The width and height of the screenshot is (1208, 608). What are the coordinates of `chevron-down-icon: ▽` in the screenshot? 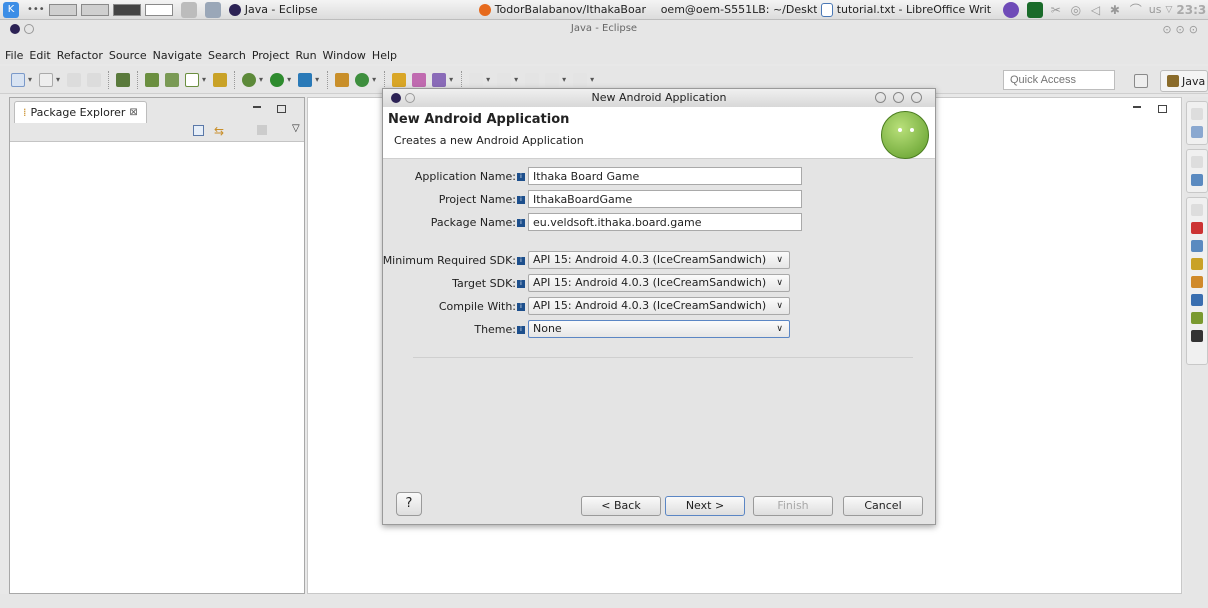 It's located at (1168, 10).